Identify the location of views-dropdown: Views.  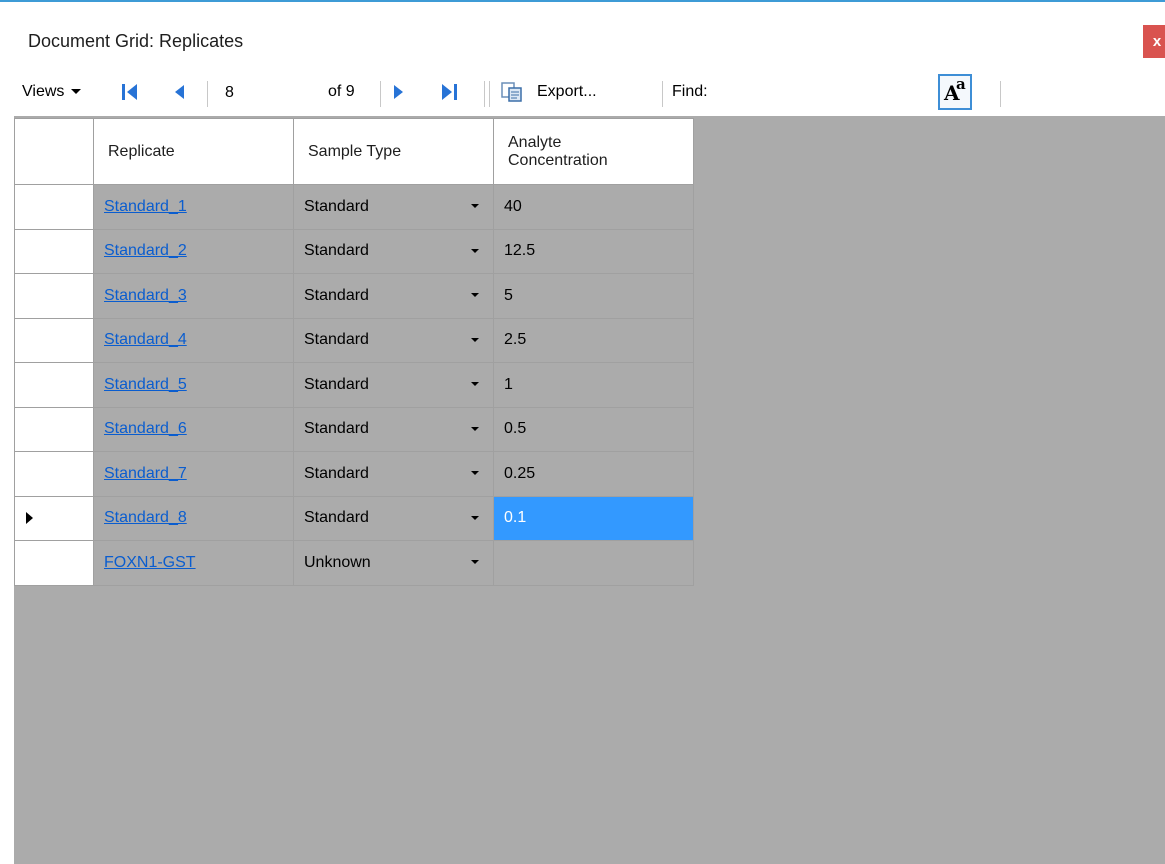
(52, 92).